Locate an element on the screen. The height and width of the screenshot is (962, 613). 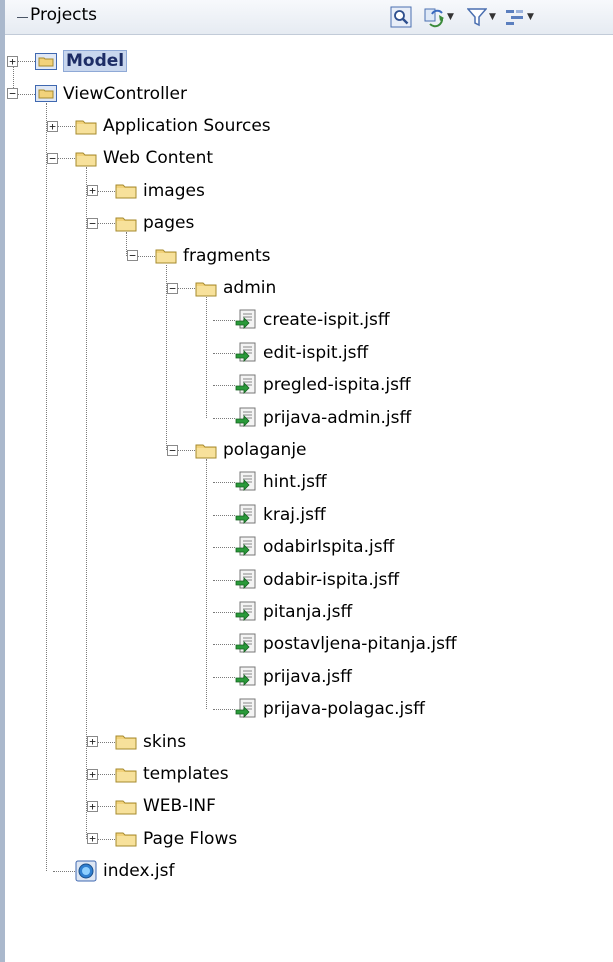
tree-node-label: images is located at coordinates (174, 190).